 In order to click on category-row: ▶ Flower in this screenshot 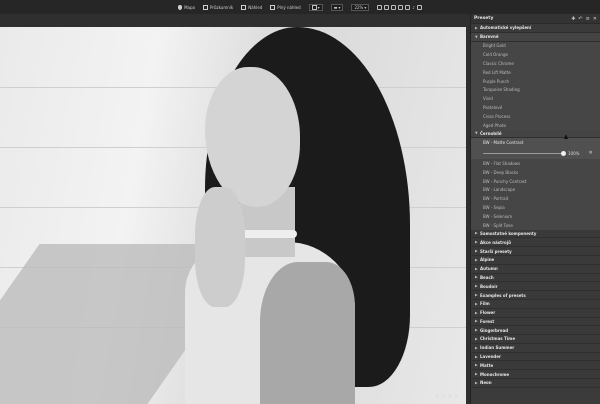, I will do `click(535, 313)`.